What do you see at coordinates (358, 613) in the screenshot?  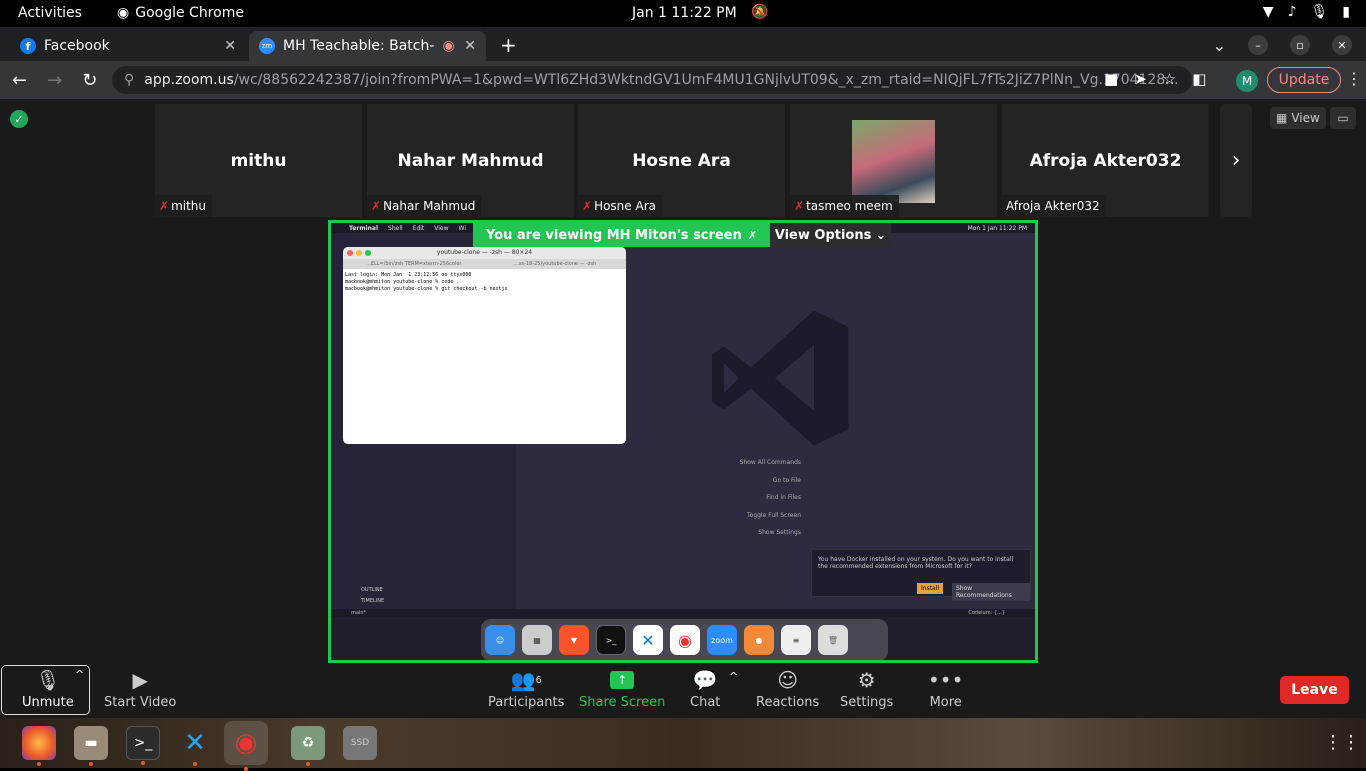 I see `git-branch: main*` at bounding box center [358, 613].